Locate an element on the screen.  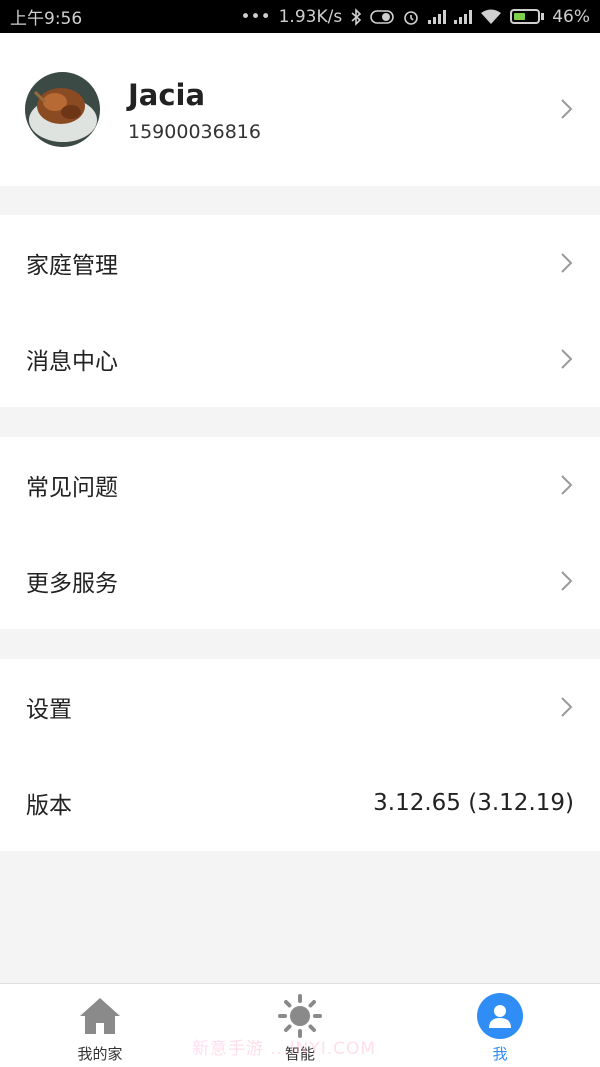
tab-home: 我的家 is located at coordinates (100, 1025).